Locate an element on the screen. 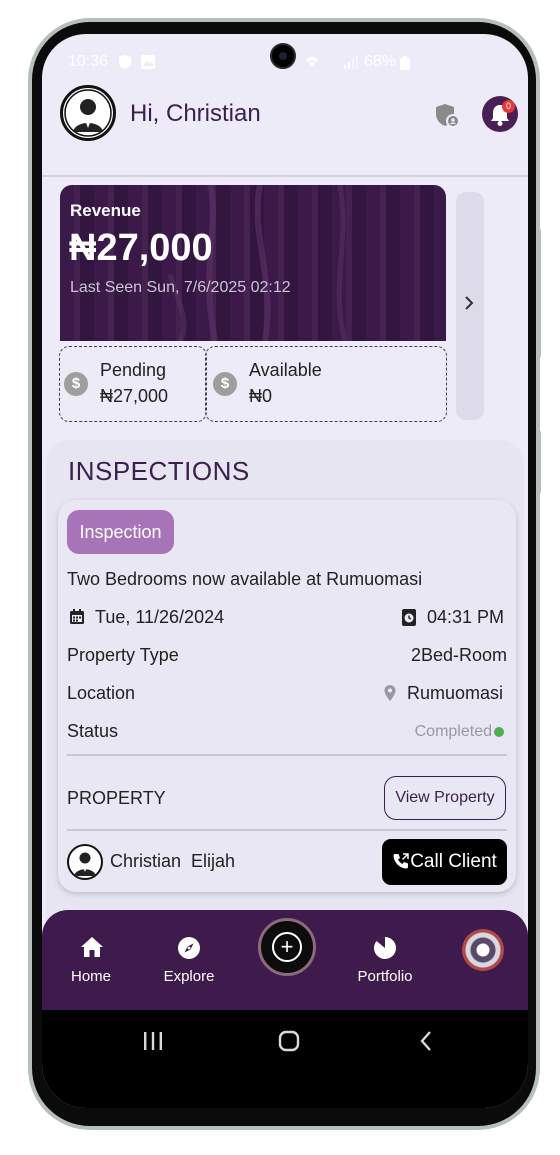  notification-badge: 0 is located at coordinates (508, 106).